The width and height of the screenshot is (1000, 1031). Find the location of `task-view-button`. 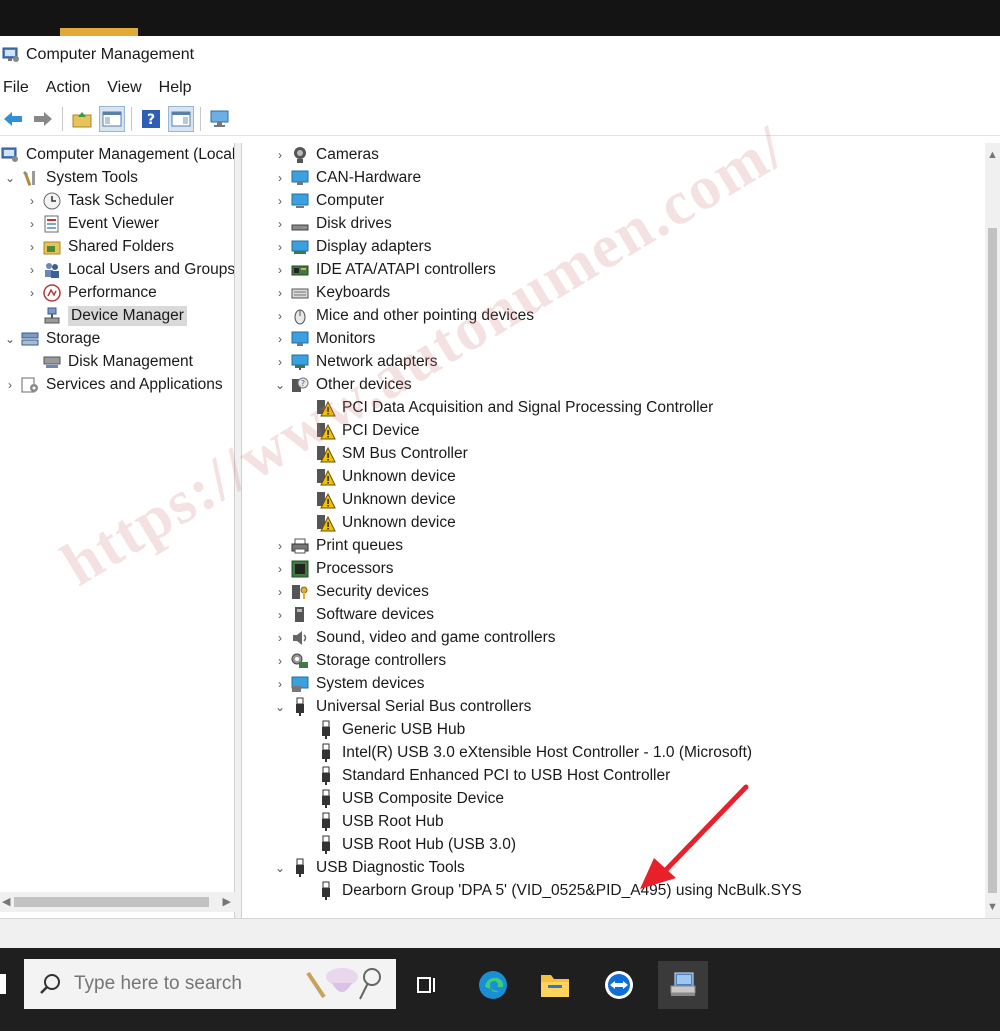

task-view-button is located at coordinates (427, 985).